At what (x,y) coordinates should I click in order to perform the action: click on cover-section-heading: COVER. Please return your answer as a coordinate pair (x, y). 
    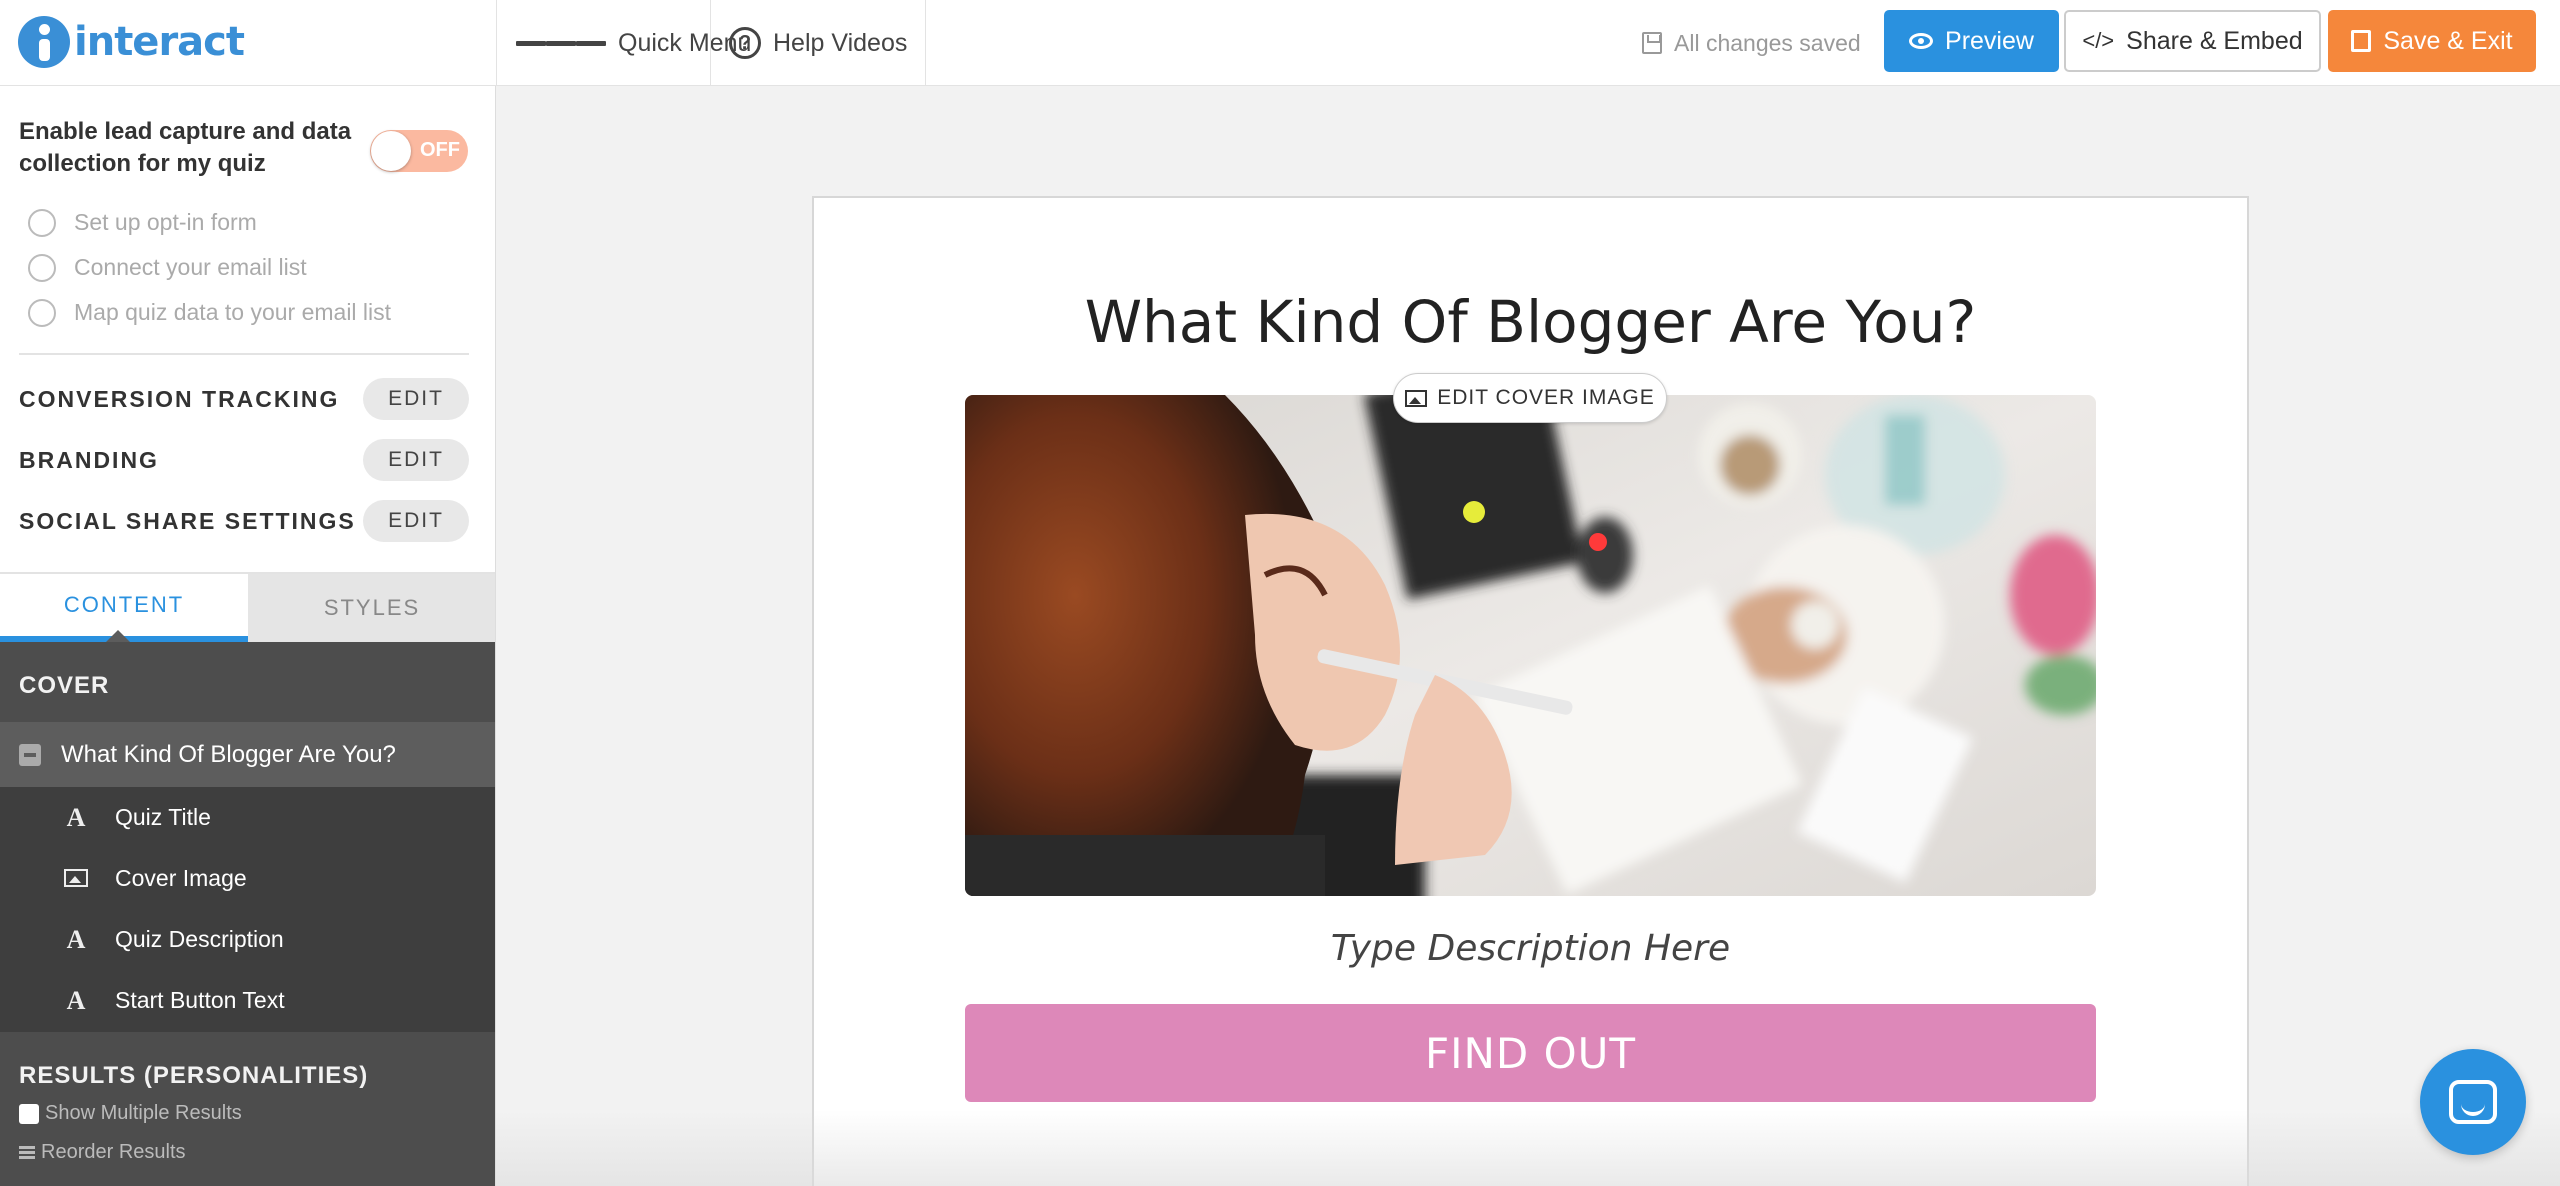
    Looking at the image, I should click on (64, 685).